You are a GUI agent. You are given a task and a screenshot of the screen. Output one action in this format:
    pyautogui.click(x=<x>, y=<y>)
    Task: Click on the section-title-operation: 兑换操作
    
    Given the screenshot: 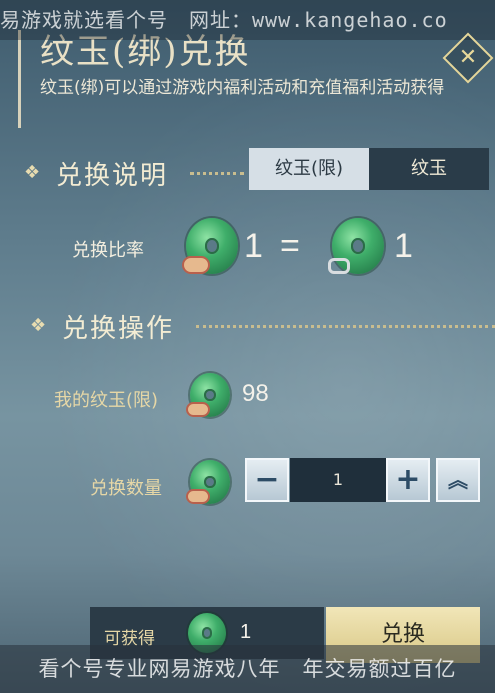 What is the action you would take?
    pyautogui.click(x=118, y=329)
    